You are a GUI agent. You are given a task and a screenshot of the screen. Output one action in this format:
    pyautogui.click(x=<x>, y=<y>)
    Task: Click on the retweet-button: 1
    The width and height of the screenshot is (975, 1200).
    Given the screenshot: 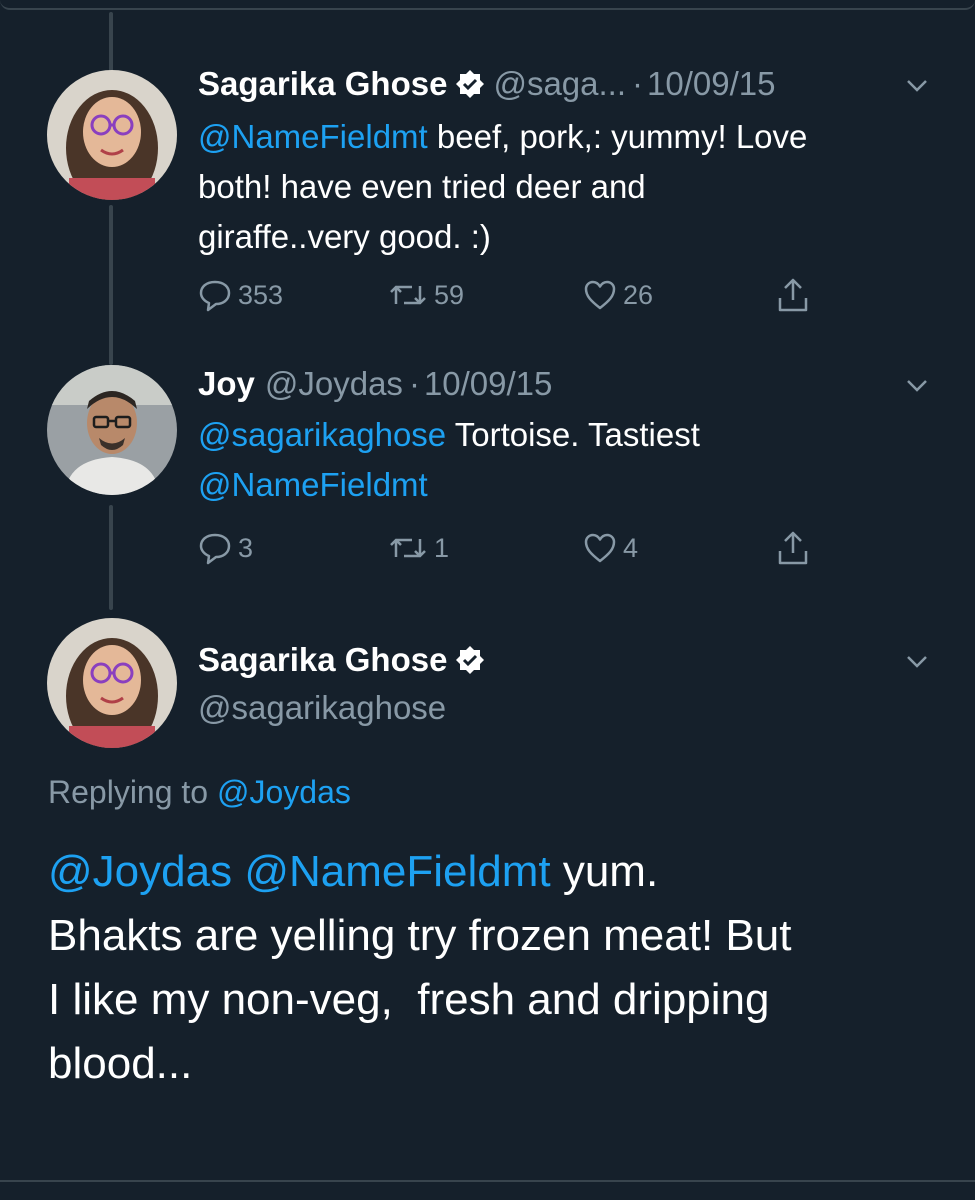 What is the action you would take?
    pyautogui.click(x=418, y=548)
    